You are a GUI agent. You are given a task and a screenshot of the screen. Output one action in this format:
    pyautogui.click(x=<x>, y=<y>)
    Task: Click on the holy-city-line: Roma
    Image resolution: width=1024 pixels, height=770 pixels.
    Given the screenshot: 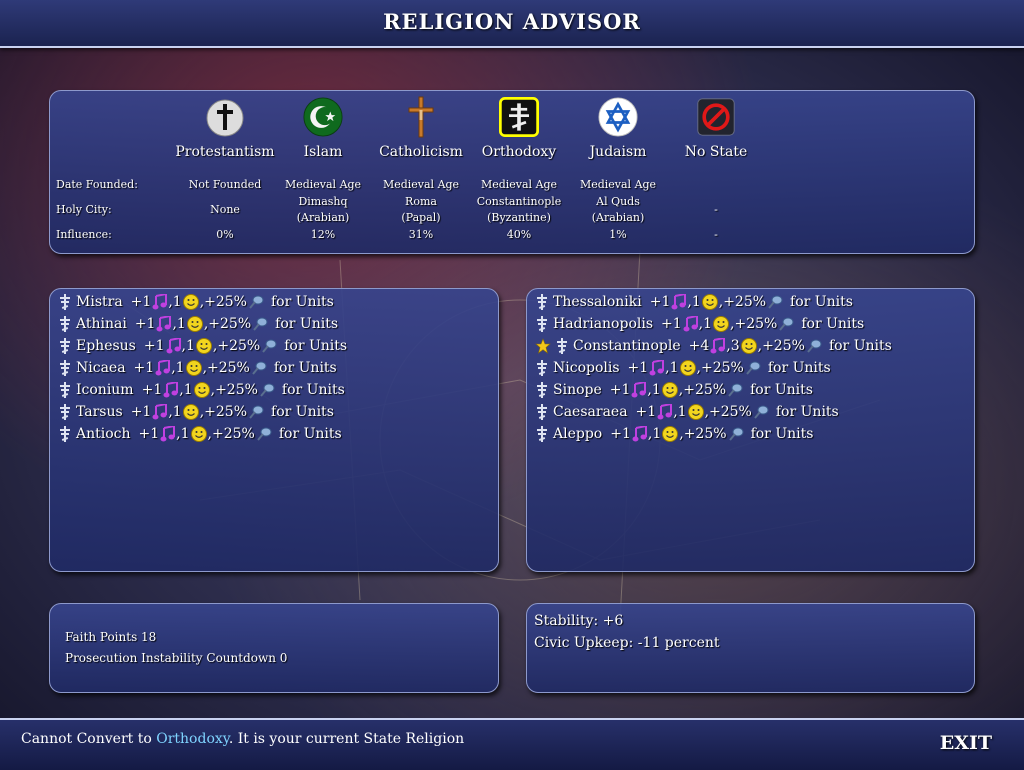 What is the action you would take?
    pyautogui.click(x=421, y=201)
    